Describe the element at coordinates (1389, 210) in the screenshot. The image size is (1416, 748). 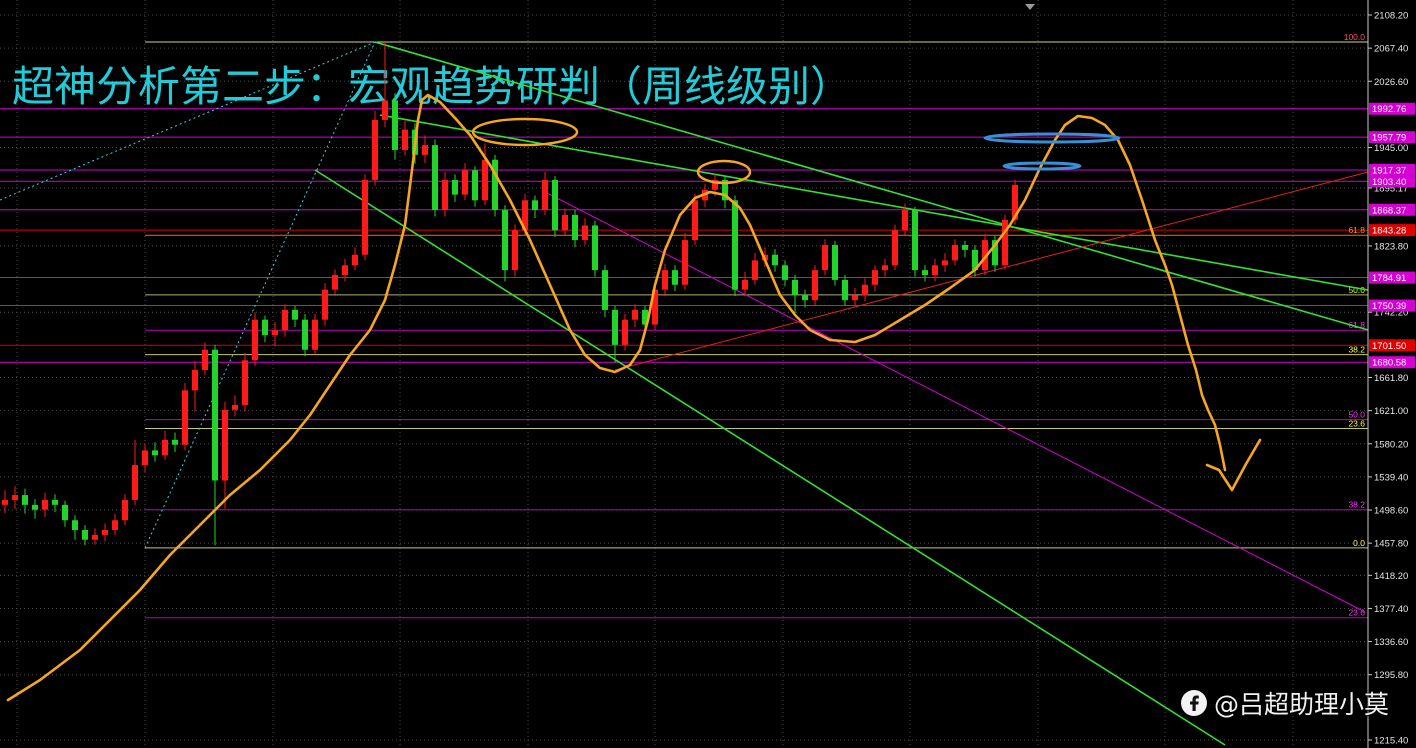
I see `level-price-label: 1868.37` at that location.